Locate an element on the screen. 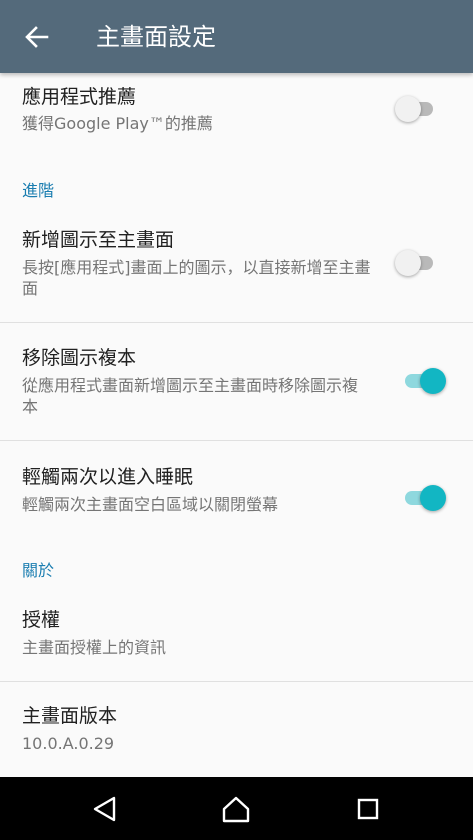 Image resolution: width=473 pixels, height=840 pixels. setting-subtitle: 長按[應用程式]畫面上的圖示，以直接新增至主畫面 is located at coordinates (196, 278).